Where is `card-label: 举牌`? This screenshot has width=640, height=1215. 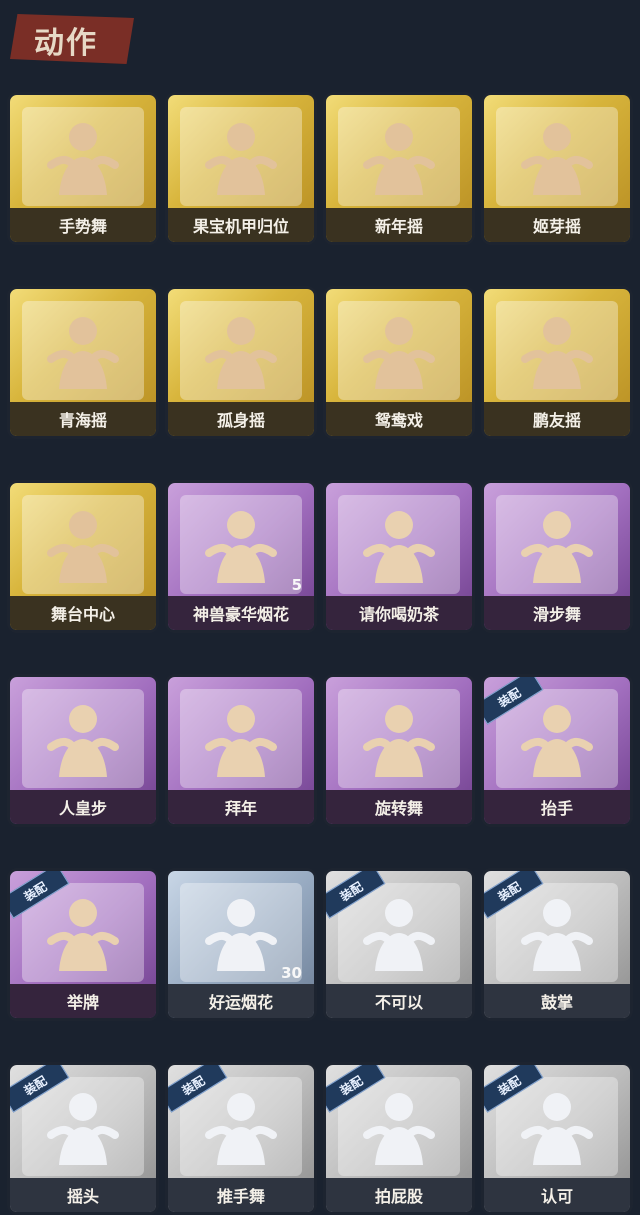 card-label: 举牌 is located at coordinates (82, 1002).